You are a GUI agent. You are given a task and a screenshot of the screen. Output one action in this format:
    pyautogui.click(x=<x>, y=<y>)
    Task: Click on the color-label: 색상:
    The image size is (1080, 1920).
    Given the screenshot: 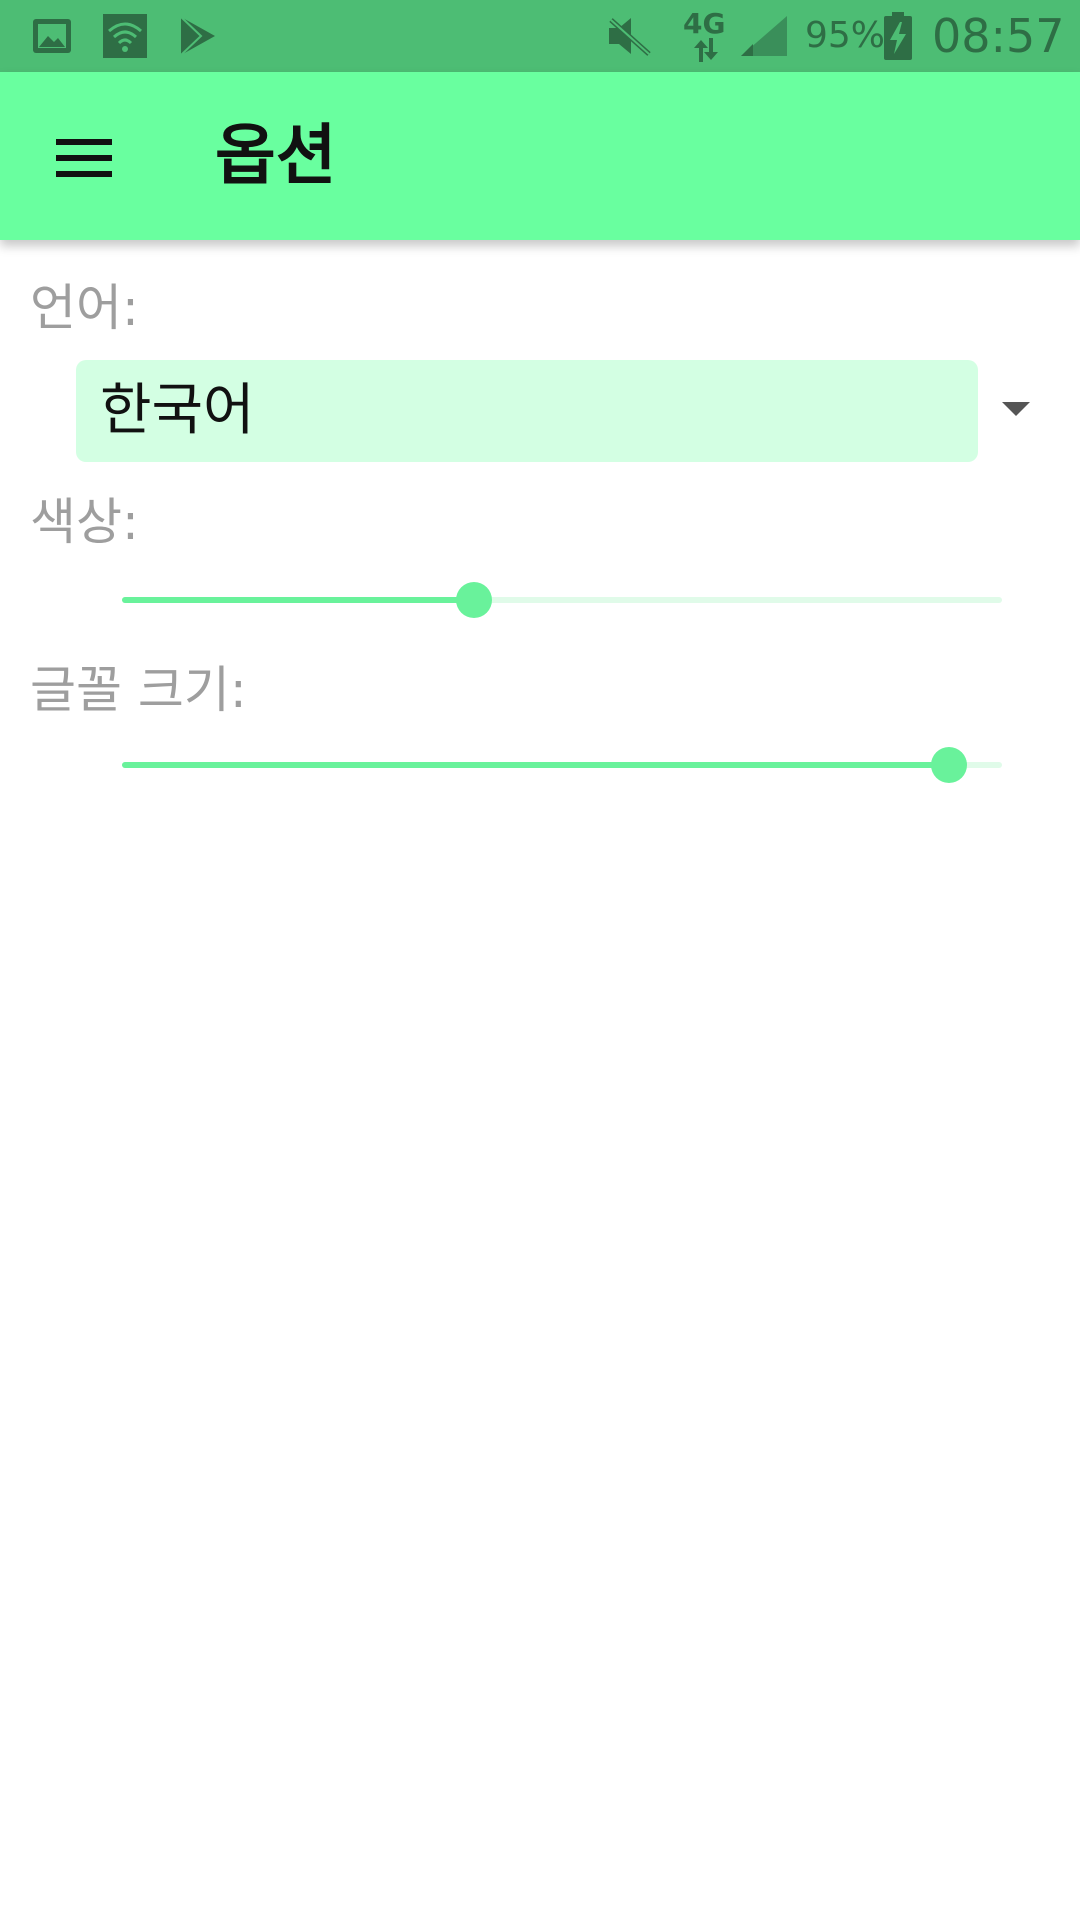 What is the action you would take?
    pyautogui.click(x=84, y=522)
    